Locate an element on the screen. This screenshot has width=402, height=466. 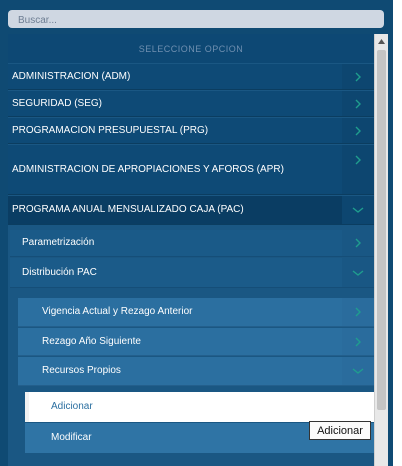
submenu-item-label: Parametrización is located at coordinates (58, 242).